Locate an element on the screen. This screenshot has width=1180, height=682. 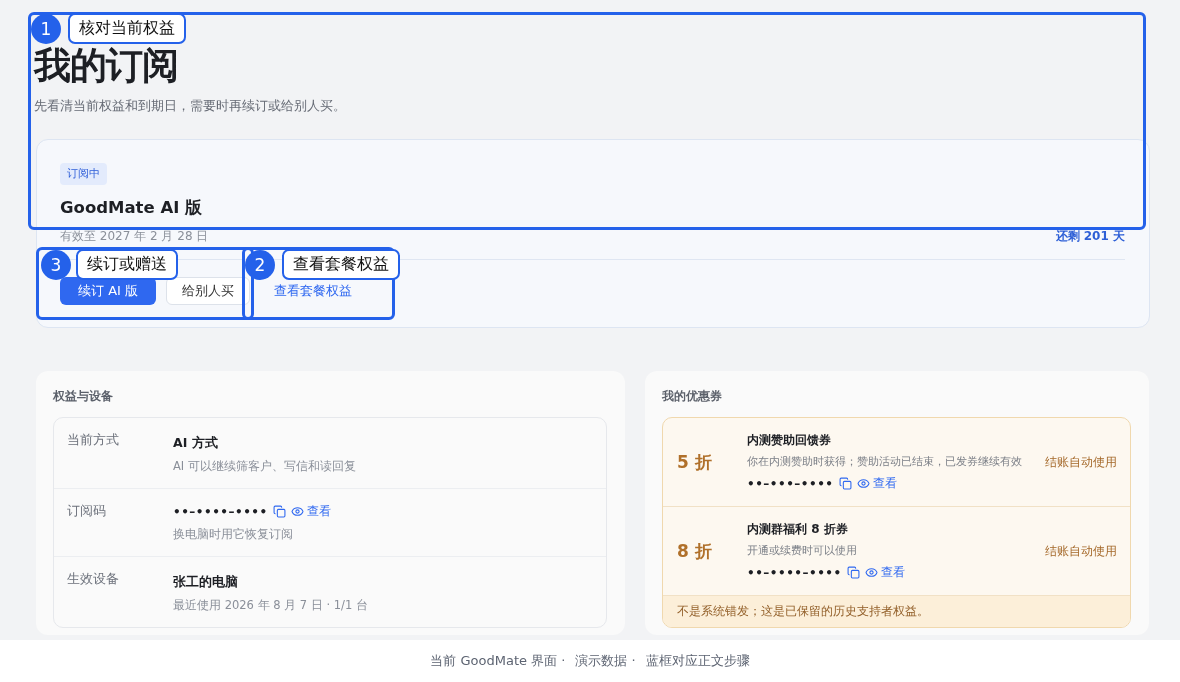
gift-button: 给别人买 is located at coordinates (208, 291).